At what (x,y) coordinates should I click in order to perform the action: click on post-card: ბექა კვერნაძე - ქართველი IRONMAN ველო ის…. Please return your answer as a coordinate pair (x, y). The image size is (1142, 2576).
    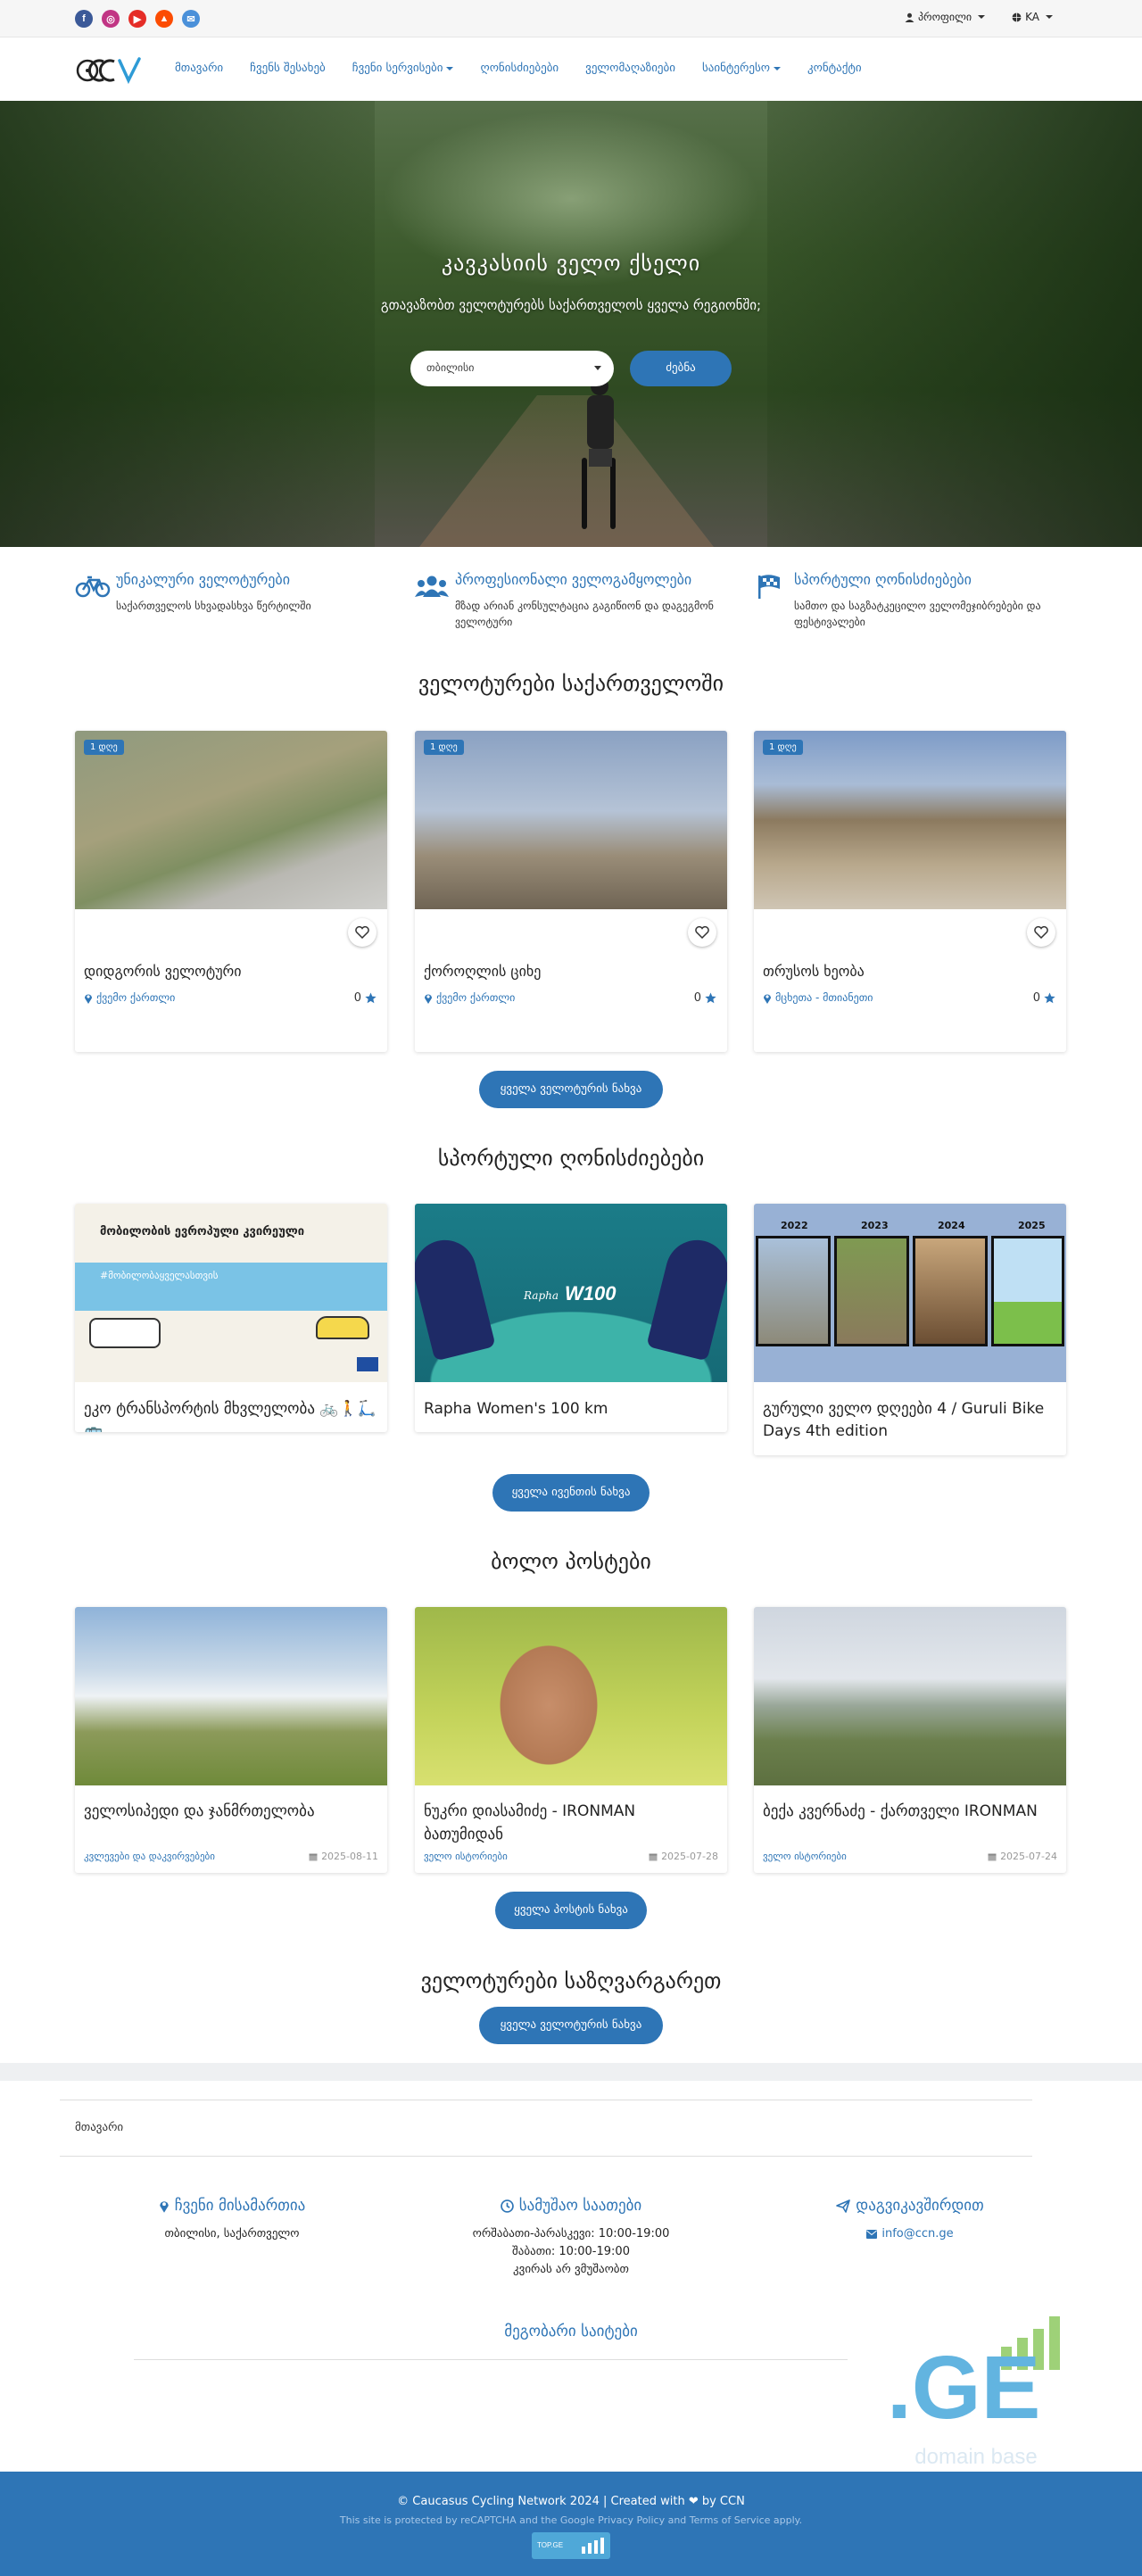
    Looking at the image, I should click on (910, 1740).